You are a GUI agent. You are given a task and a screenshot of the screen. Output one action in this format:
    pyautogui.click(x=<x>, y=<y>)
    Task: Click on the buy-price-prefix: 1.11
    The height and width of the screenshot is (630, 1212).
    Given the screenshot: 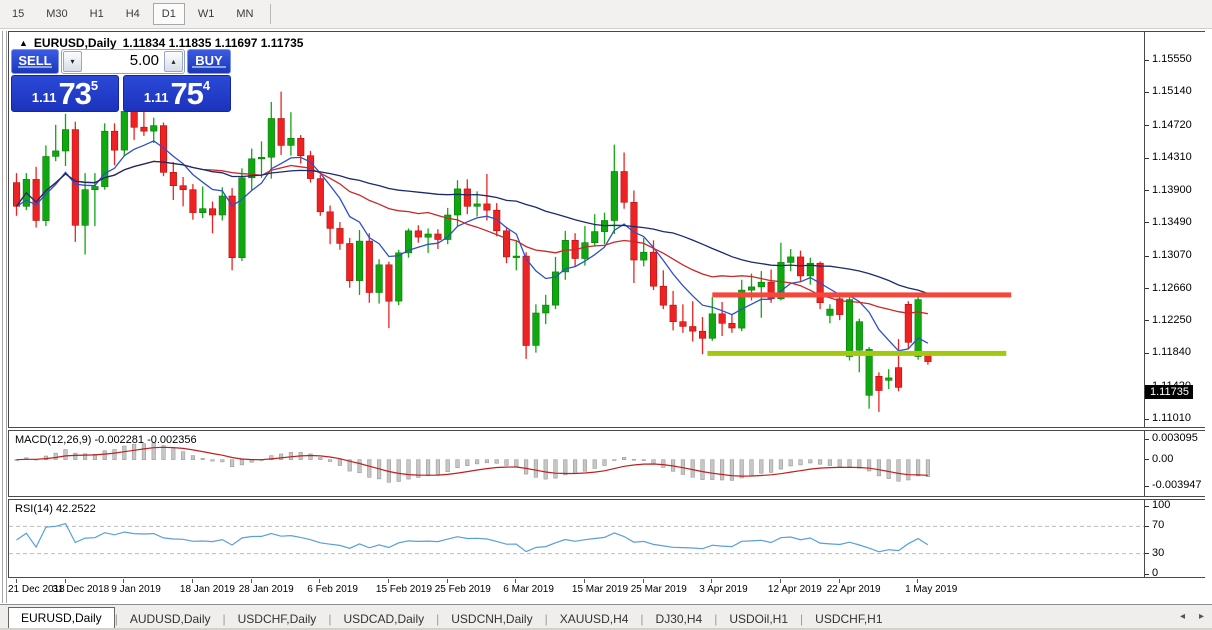 What is the action you would take?
    pyautogui.click(x=156, y=97)
    